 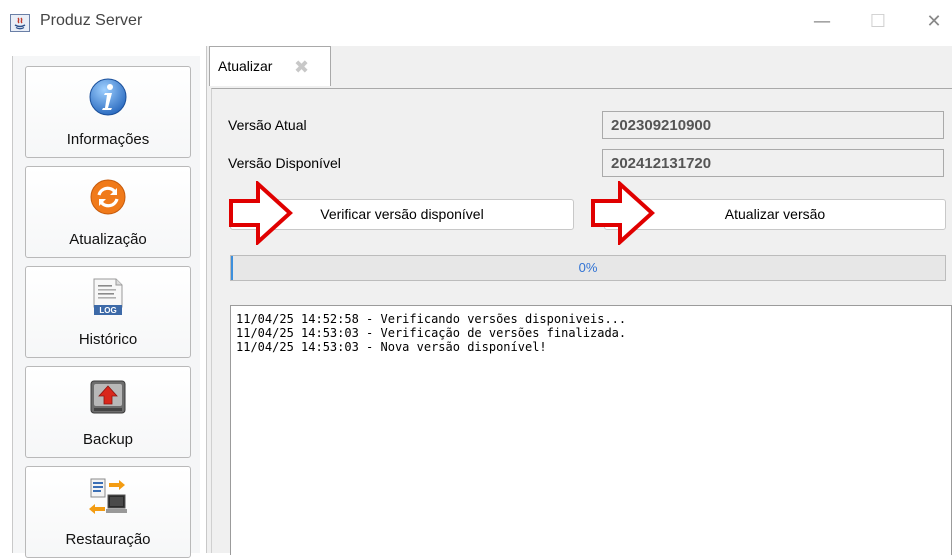 I want to click on sidebar-item-informacoes: Informações, so click(x=108, y=112).